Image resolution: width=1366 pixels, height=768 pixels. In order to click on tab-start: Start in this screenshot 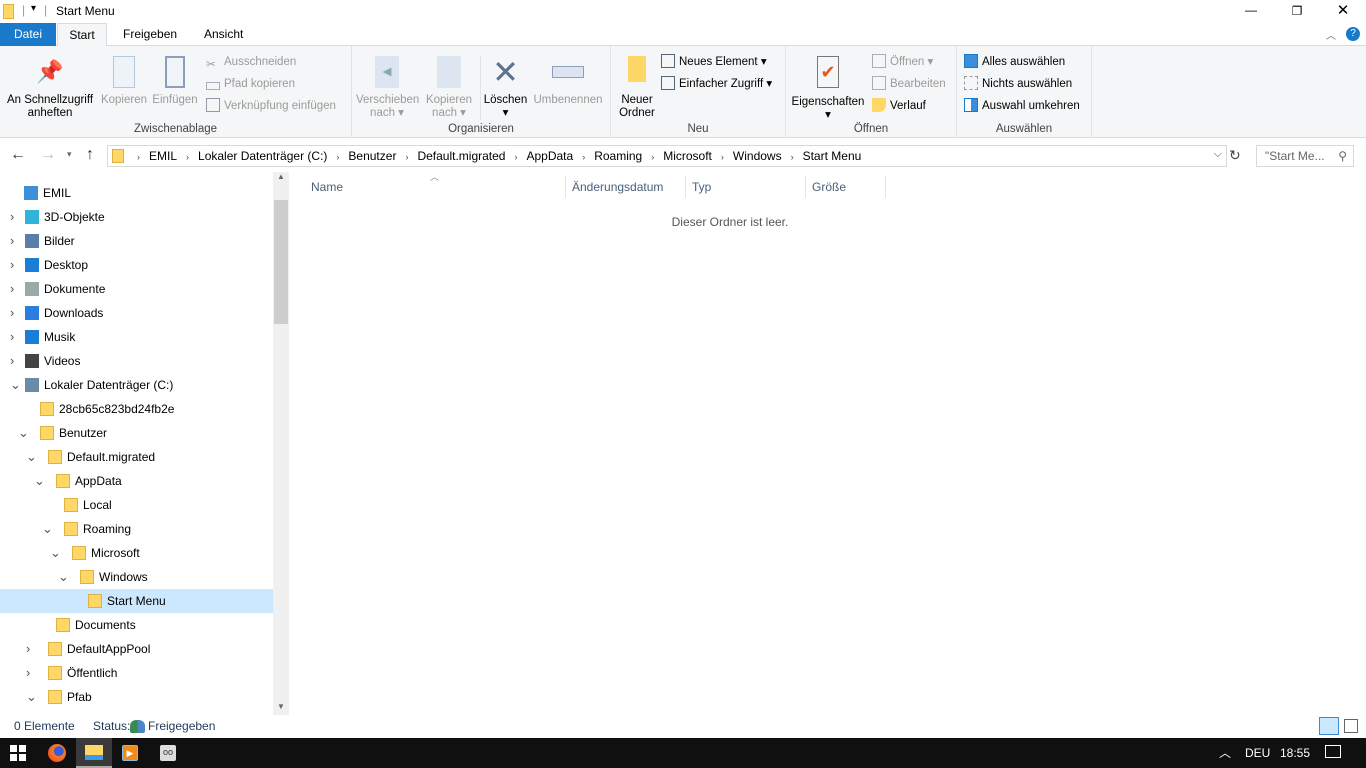, I will do `click(82, 35)`.